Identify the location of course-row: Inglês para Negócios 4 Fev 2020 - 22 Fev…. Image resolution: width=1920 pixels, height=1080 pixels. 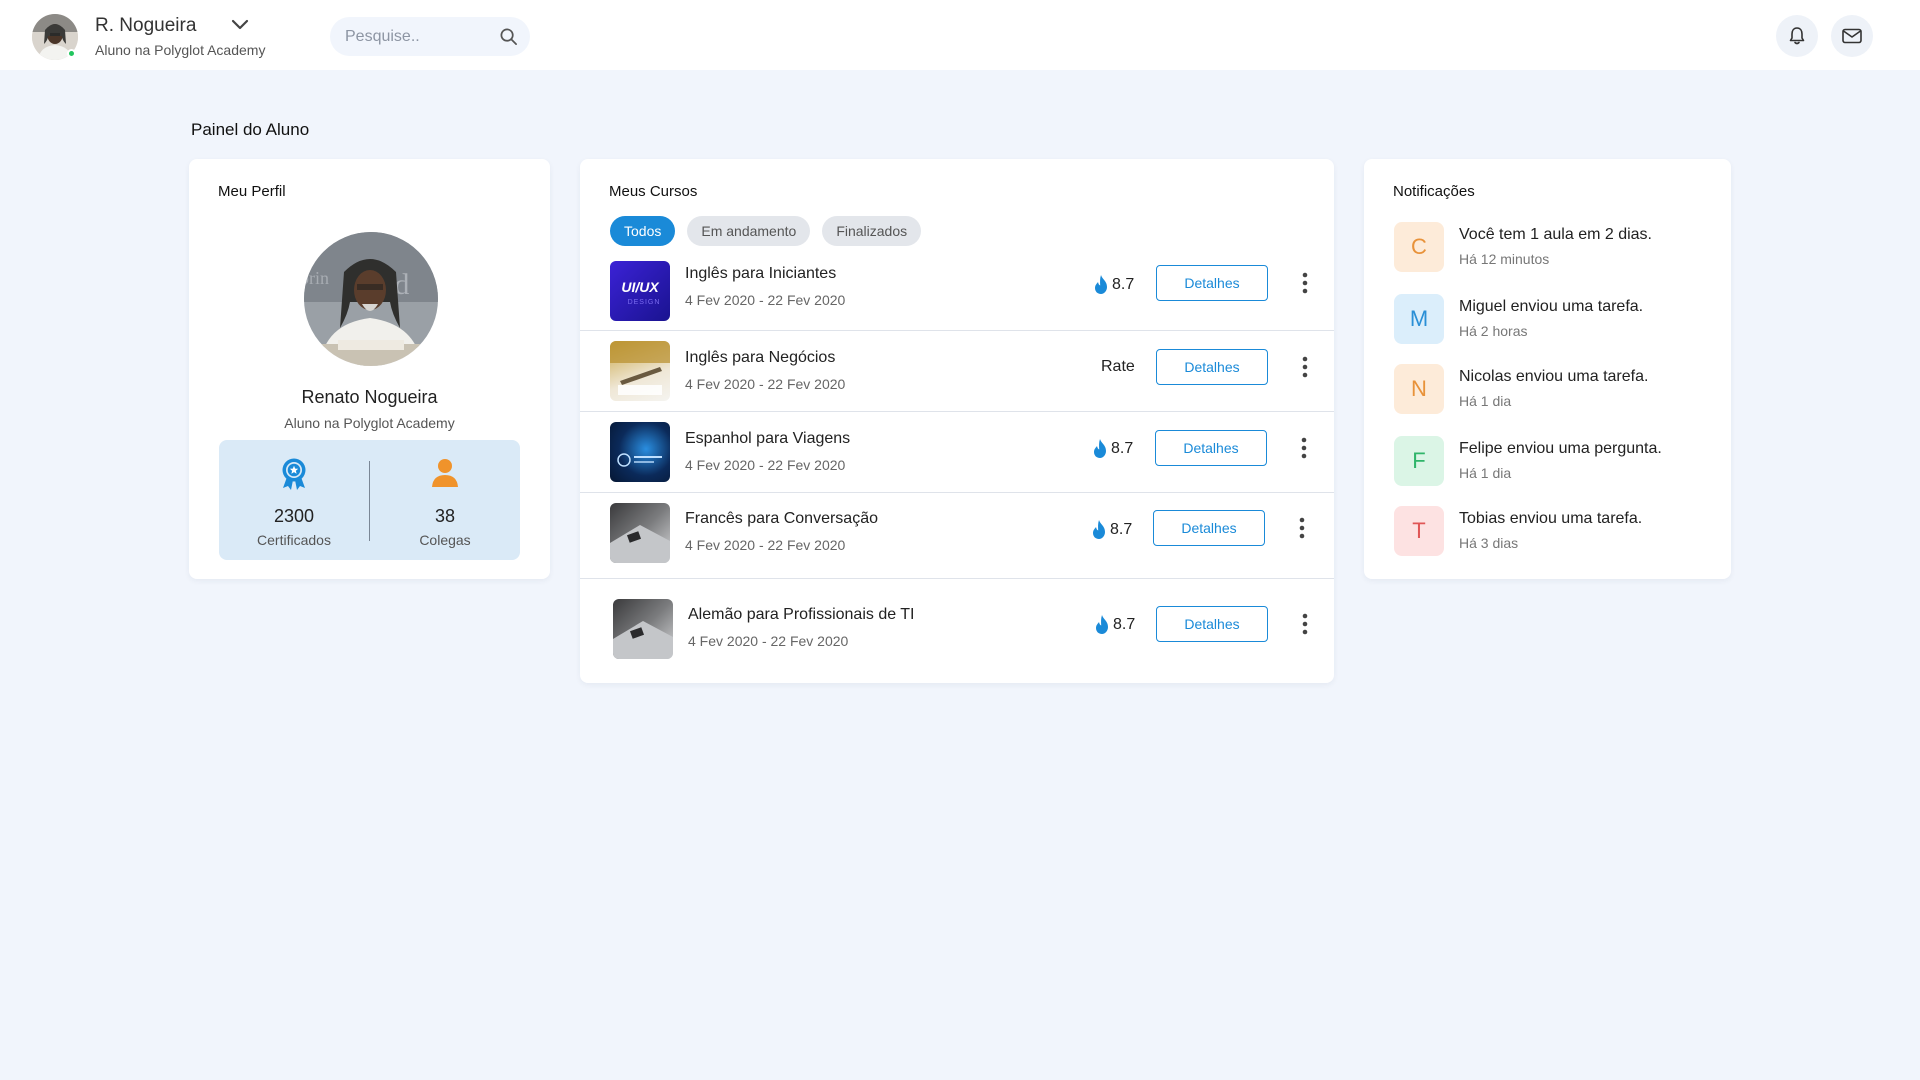
(957, 371).